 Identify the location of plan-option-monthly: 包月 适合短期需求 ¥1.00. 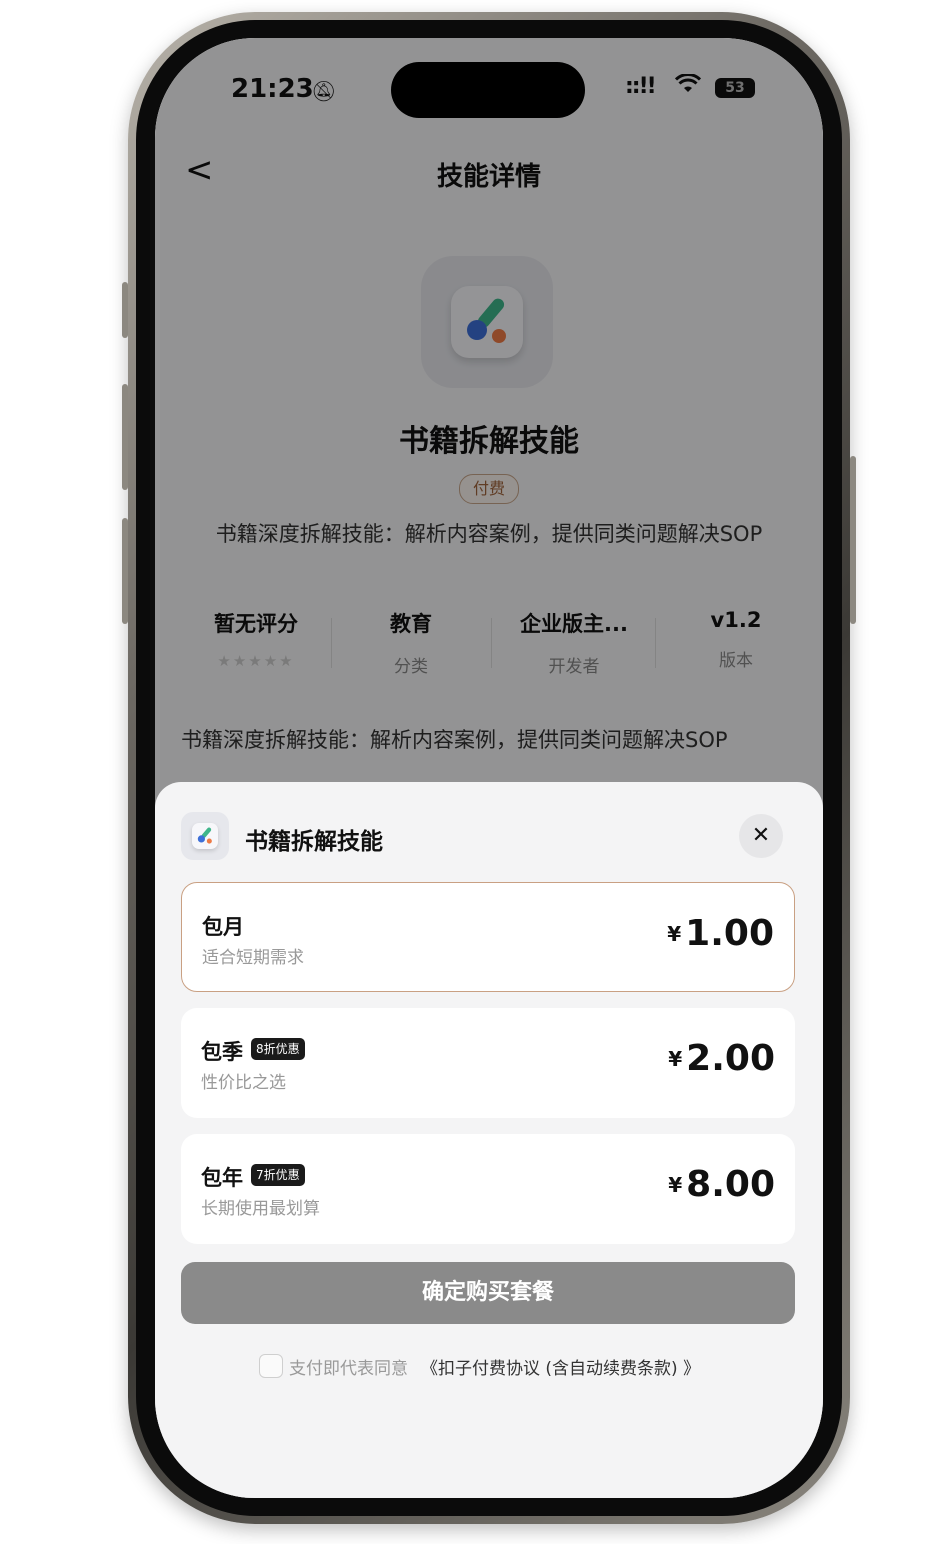
(488, 937).